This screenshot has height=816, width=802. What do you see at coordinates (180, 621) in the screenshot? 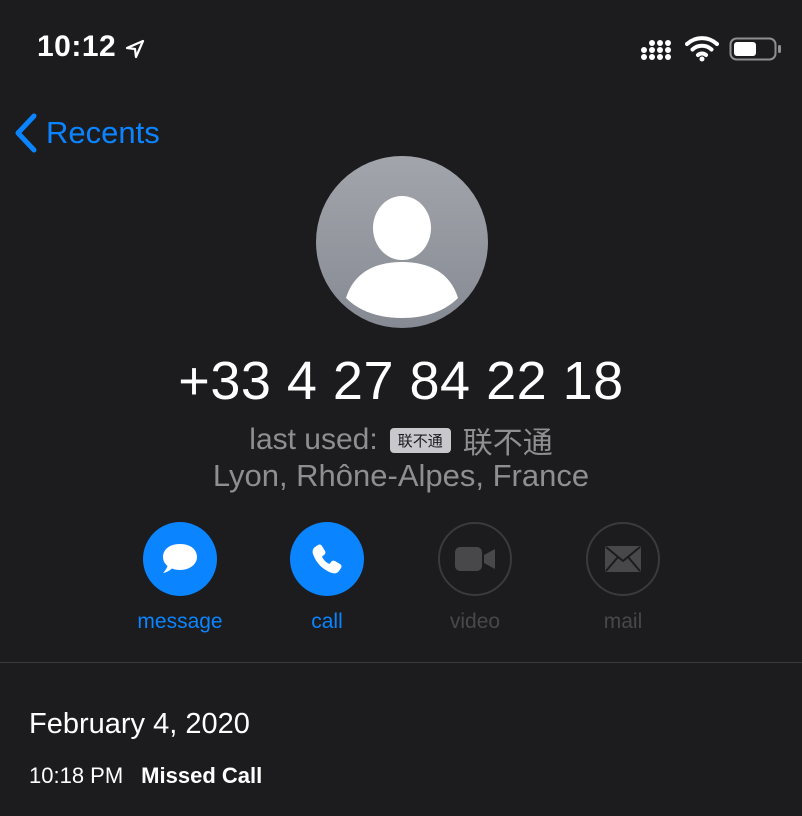
I see `message-button-label: message` at bounding box center [180, 621].